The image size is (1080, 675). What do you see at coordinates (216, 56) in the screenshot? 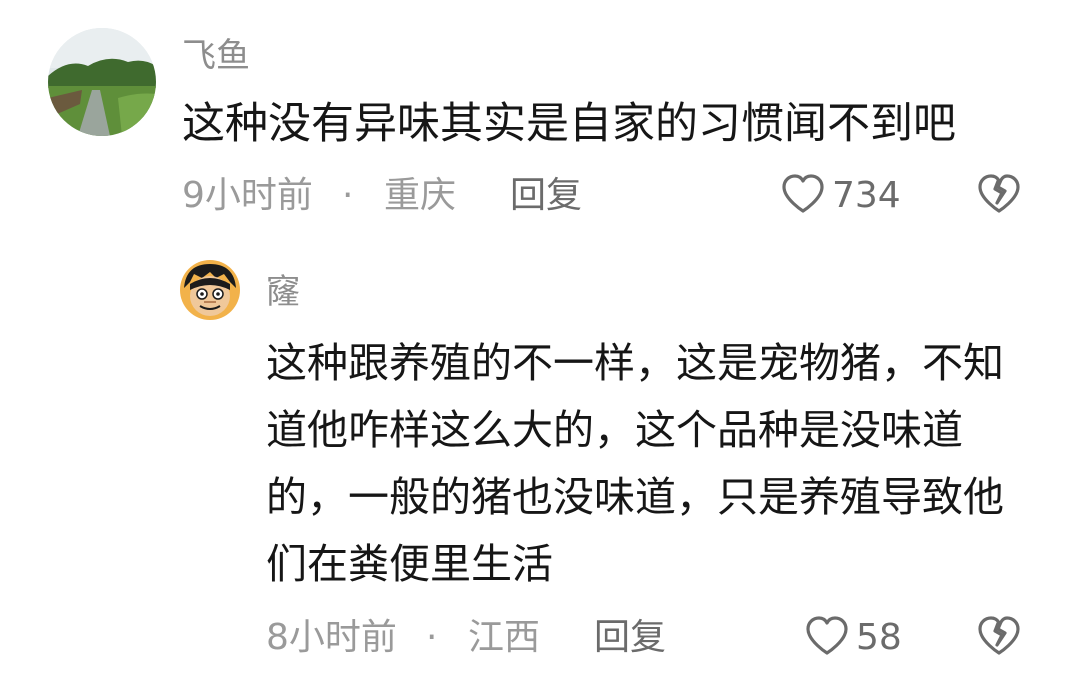
I see `username: 飞鱼` at bounding box center [216, 56].